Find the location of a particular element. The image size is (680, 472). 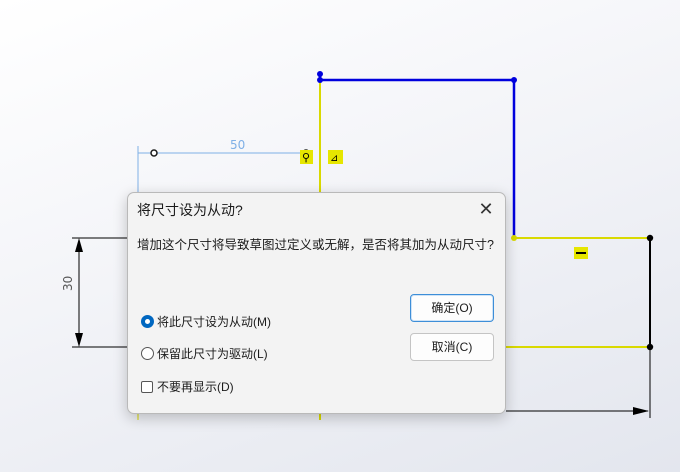

dimension-endpoint is located at coordinates (154, 153).